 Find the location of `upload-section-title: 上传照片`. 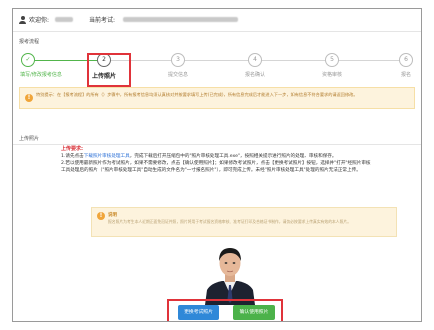

upload-section-title: 上传照片 is located at coordinates (29, 139).